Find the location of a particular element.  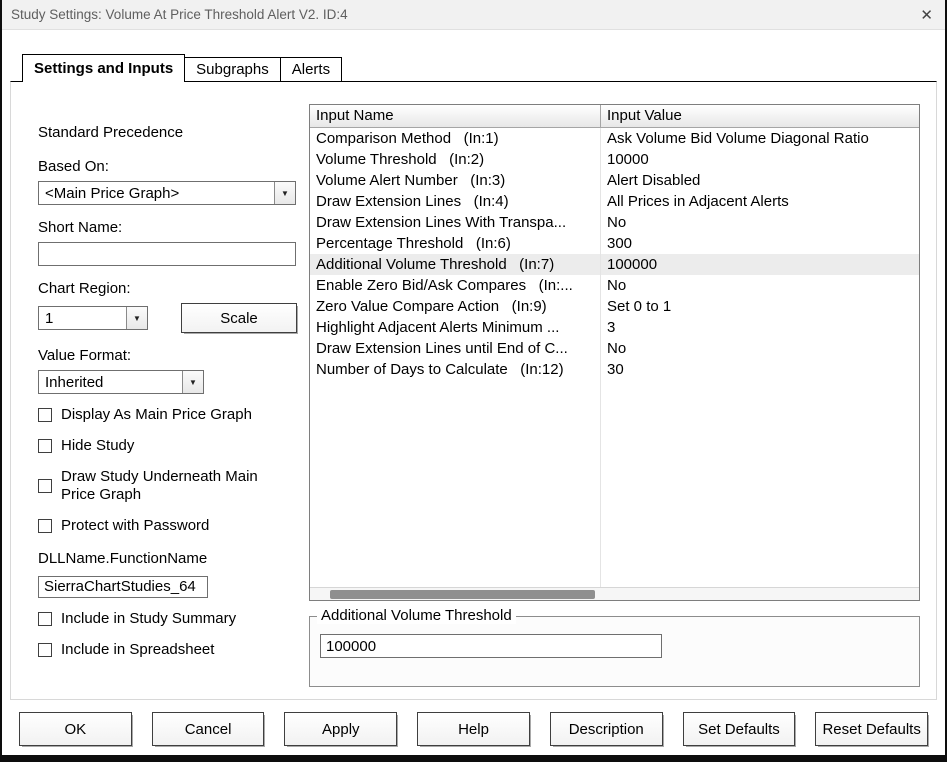

close-icon: ✕ is located at coordinates (926, 15).